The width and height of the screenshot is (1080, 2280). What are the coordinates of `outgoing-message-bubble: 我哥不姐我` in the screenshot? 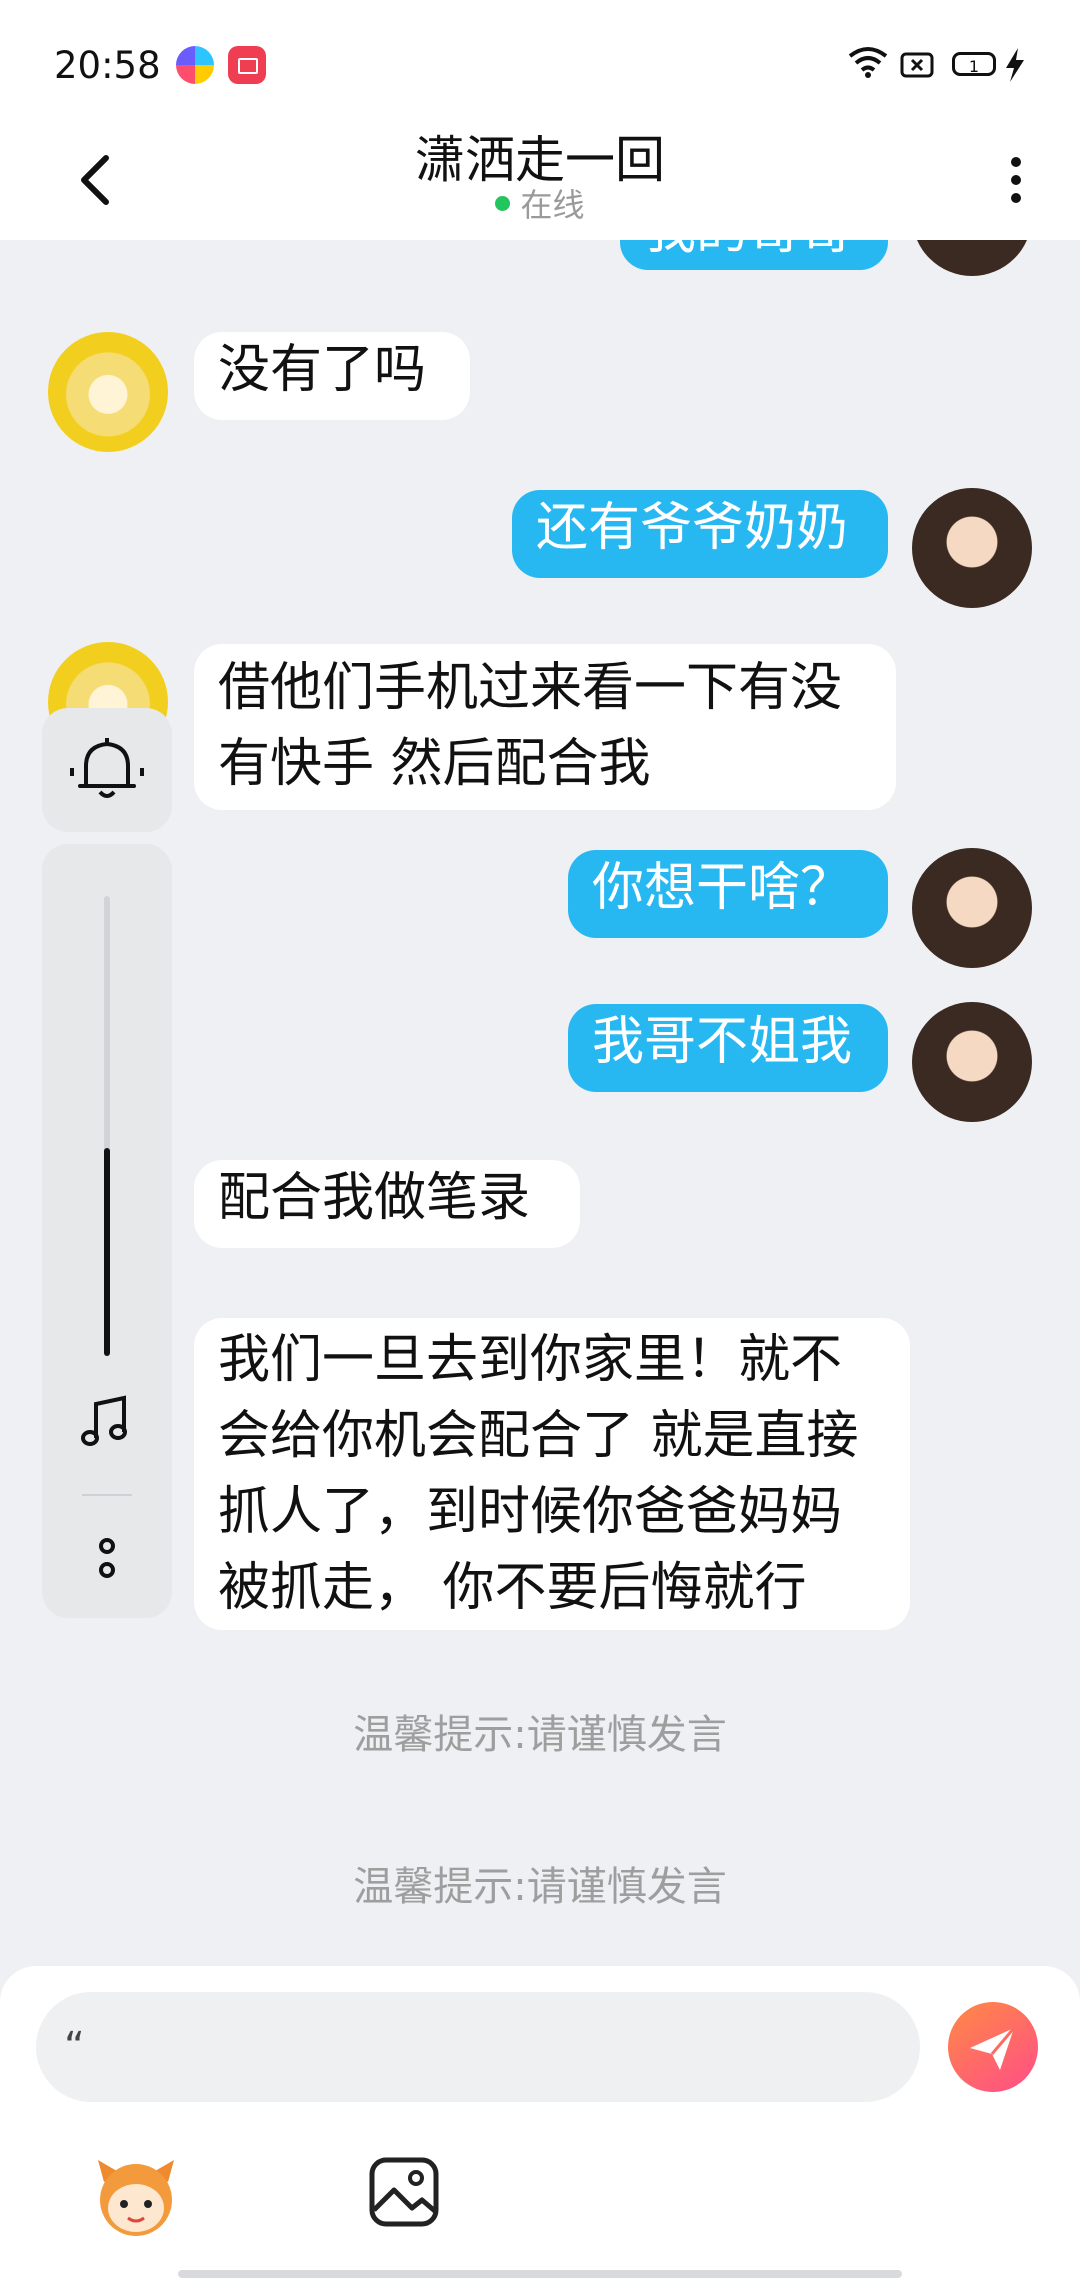 It's located at (728, 1048).